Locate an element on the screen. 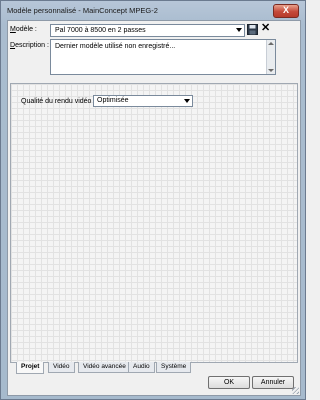 Image resolution: width=320 pixels, height=400 pixels. close-x-icon: ✕ is located at coordinates (266, 28).